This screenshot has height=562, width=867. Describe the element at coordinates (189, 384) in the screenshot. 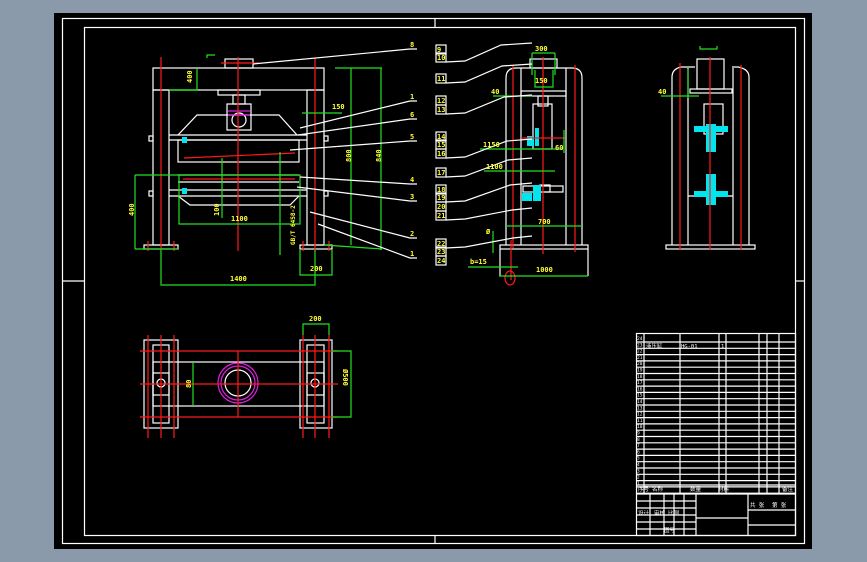

I see `dim-bar: 80` at that location.